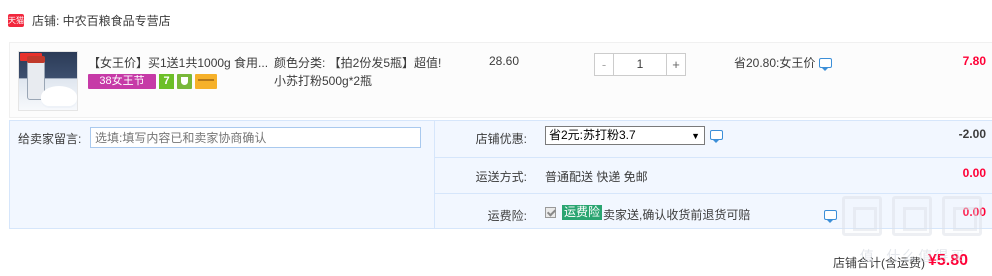  Describe the element at coordinates (206, 81) in the screenshot. I see `credit-card-icon` at that location.